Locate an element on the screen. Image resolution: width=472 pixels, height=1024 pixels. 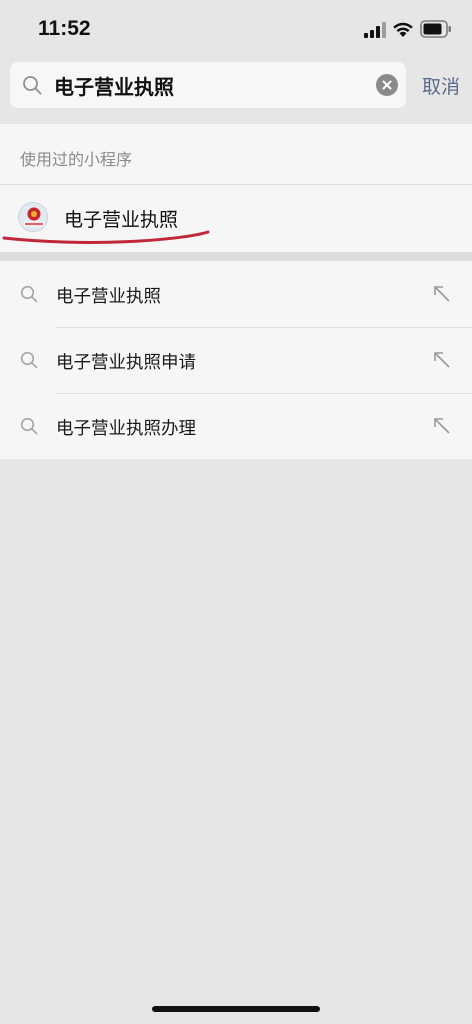
section-title: 使用过的小程序 is located at coordinates (76, 159).